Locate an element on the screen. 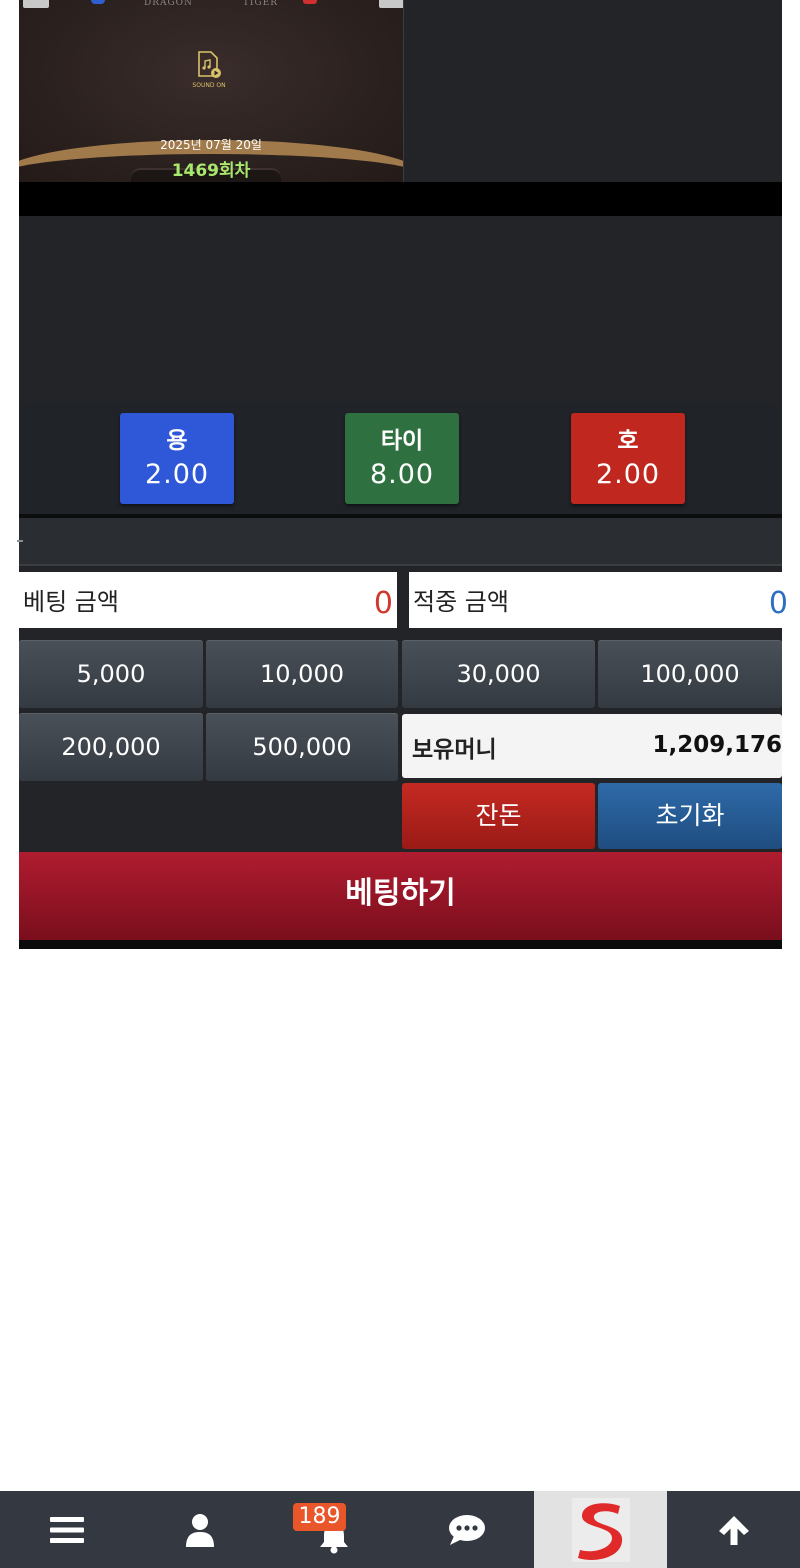 This screenshot has width=800, height=1568. bet-tiger-button: 호 2.00 is located at coordinates (628, 458).